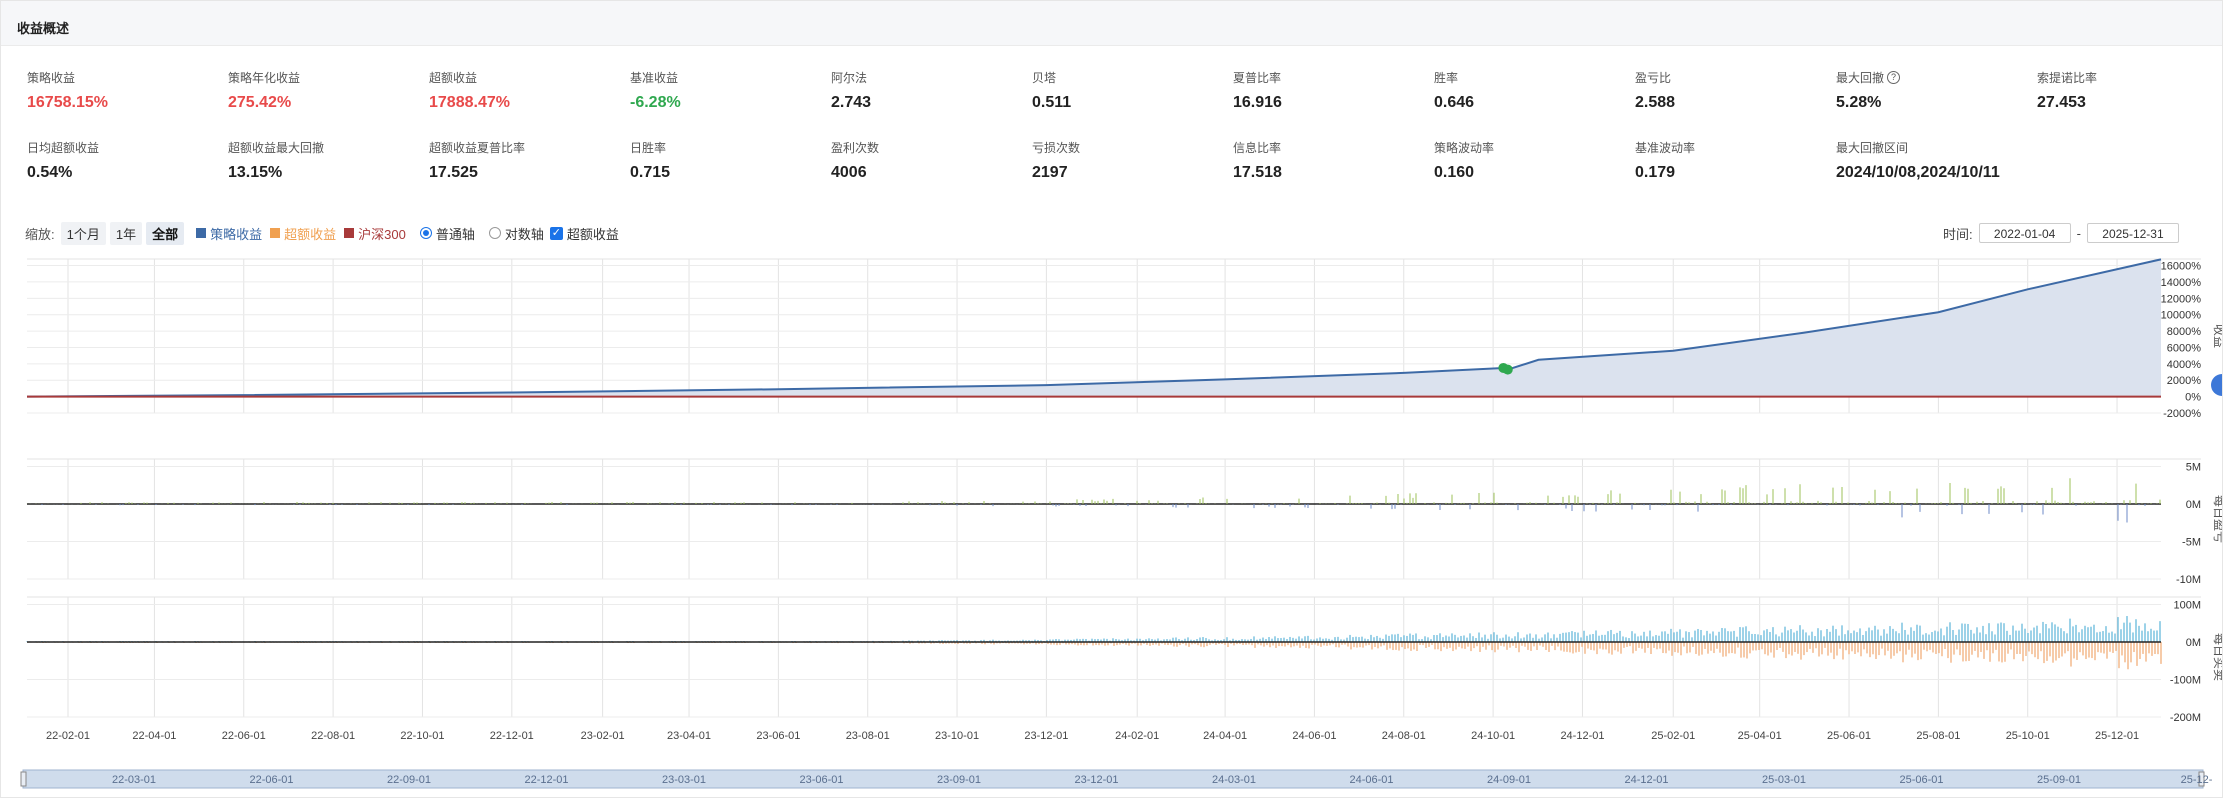 This screenshot has height=798, width=2223. I want to click on stat-value: 0.646, so click(1454, 102).